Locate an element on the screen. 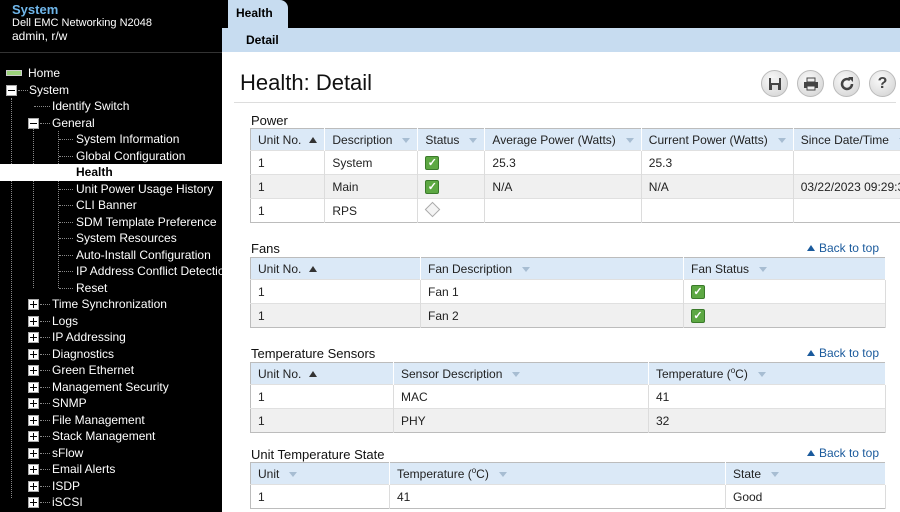 This screenshot has width=900, height=512. tab-health: Health is located at coordinates (258, 14).